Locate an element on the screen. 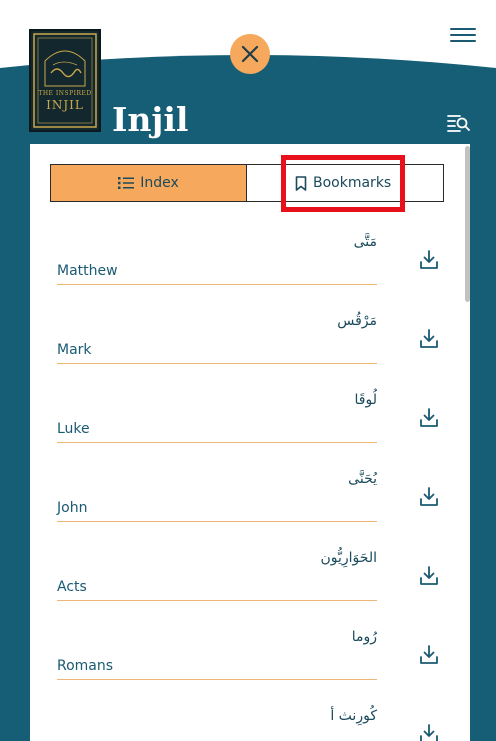 The image size is (496, 741). close-button is located at coordinates (250, 54).